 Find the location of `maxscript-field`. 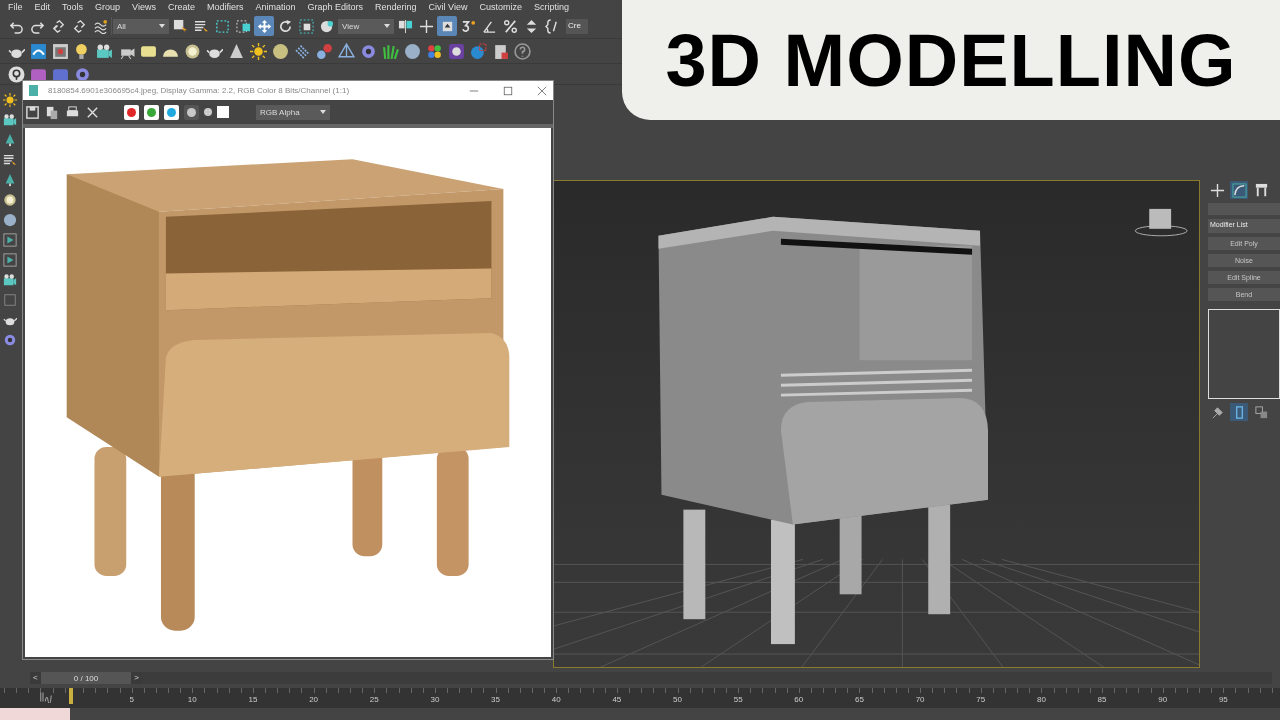

maxscript-field is located at coordinates (35, 714).